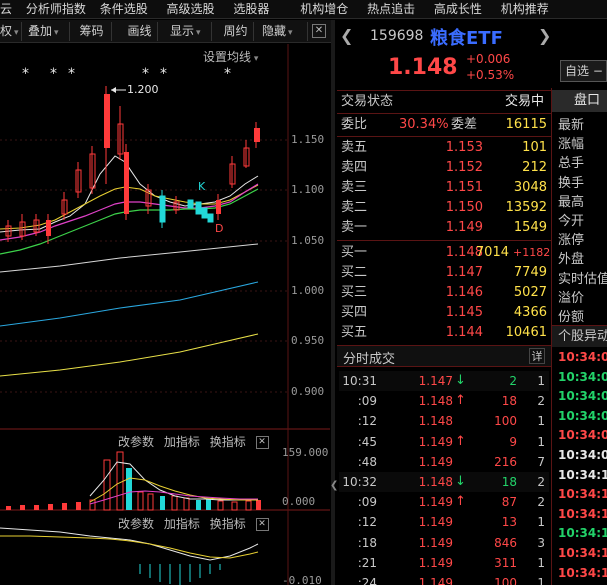 The image size is (607, 585). What do you see at coordinates (367, 441) in the screenshot?
I see `tick-time: :45` at bounding box center [367, 441].